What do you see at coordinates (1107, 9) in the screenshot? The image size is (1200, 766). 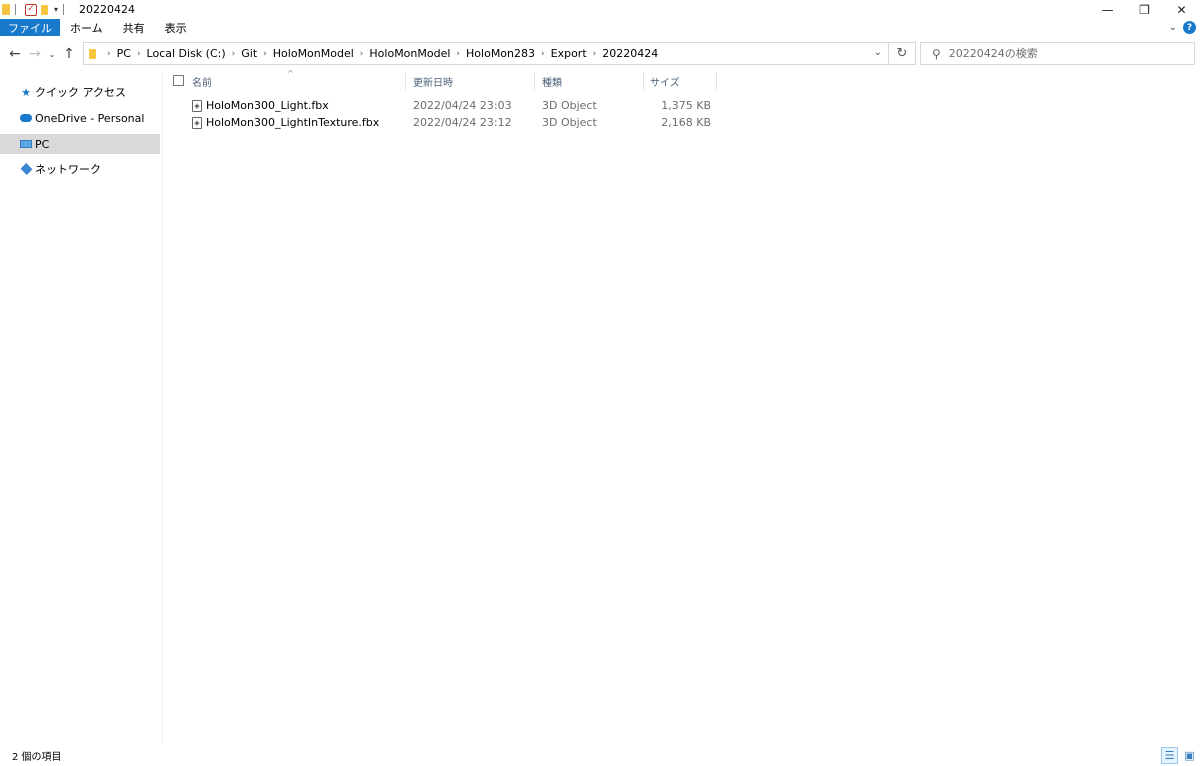 I see `minimize-button: —` at bounding box center [1107, 9].